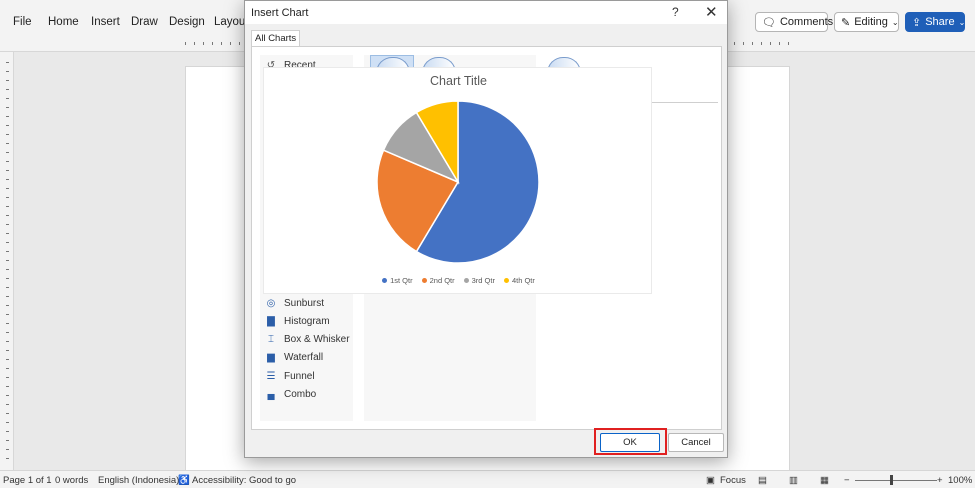  I want to click on menu-home: Home, so click(63, 22).